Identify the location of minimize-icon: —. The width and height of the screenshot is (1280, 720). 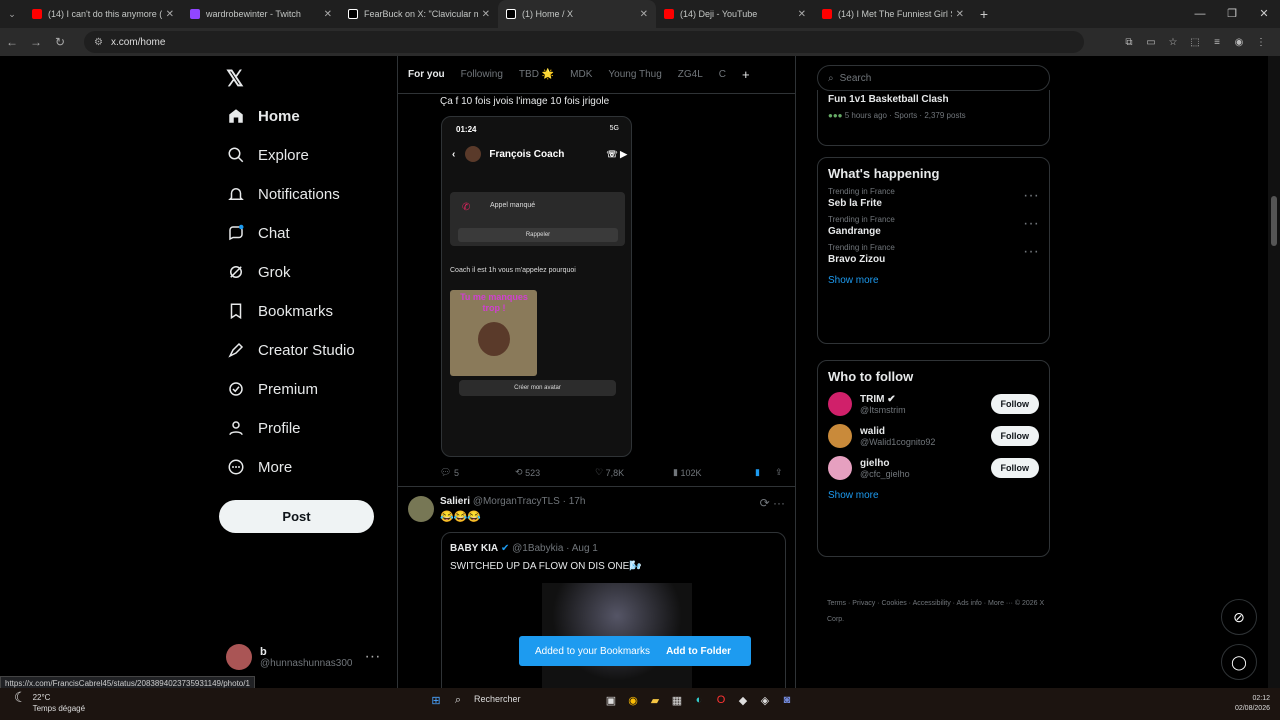
(1200, 14).